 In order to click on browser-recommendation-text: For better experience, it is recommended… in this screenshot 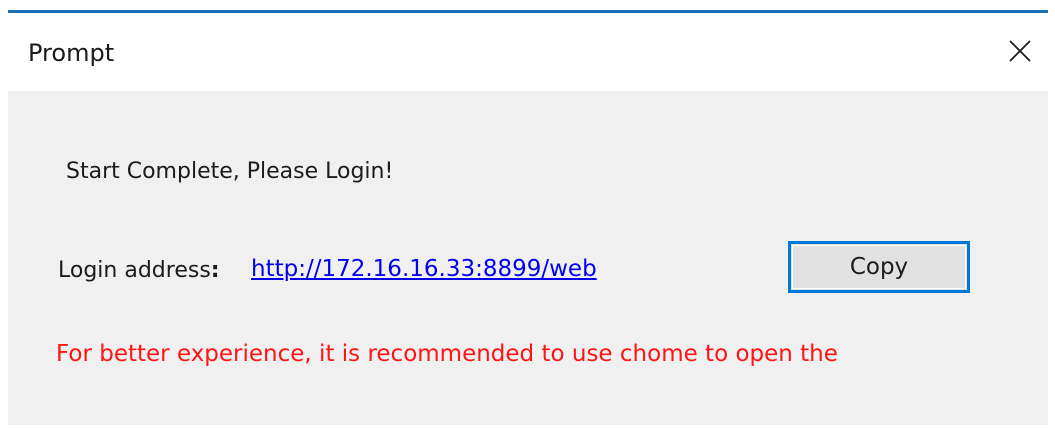, I will do `click(447, 354)`.